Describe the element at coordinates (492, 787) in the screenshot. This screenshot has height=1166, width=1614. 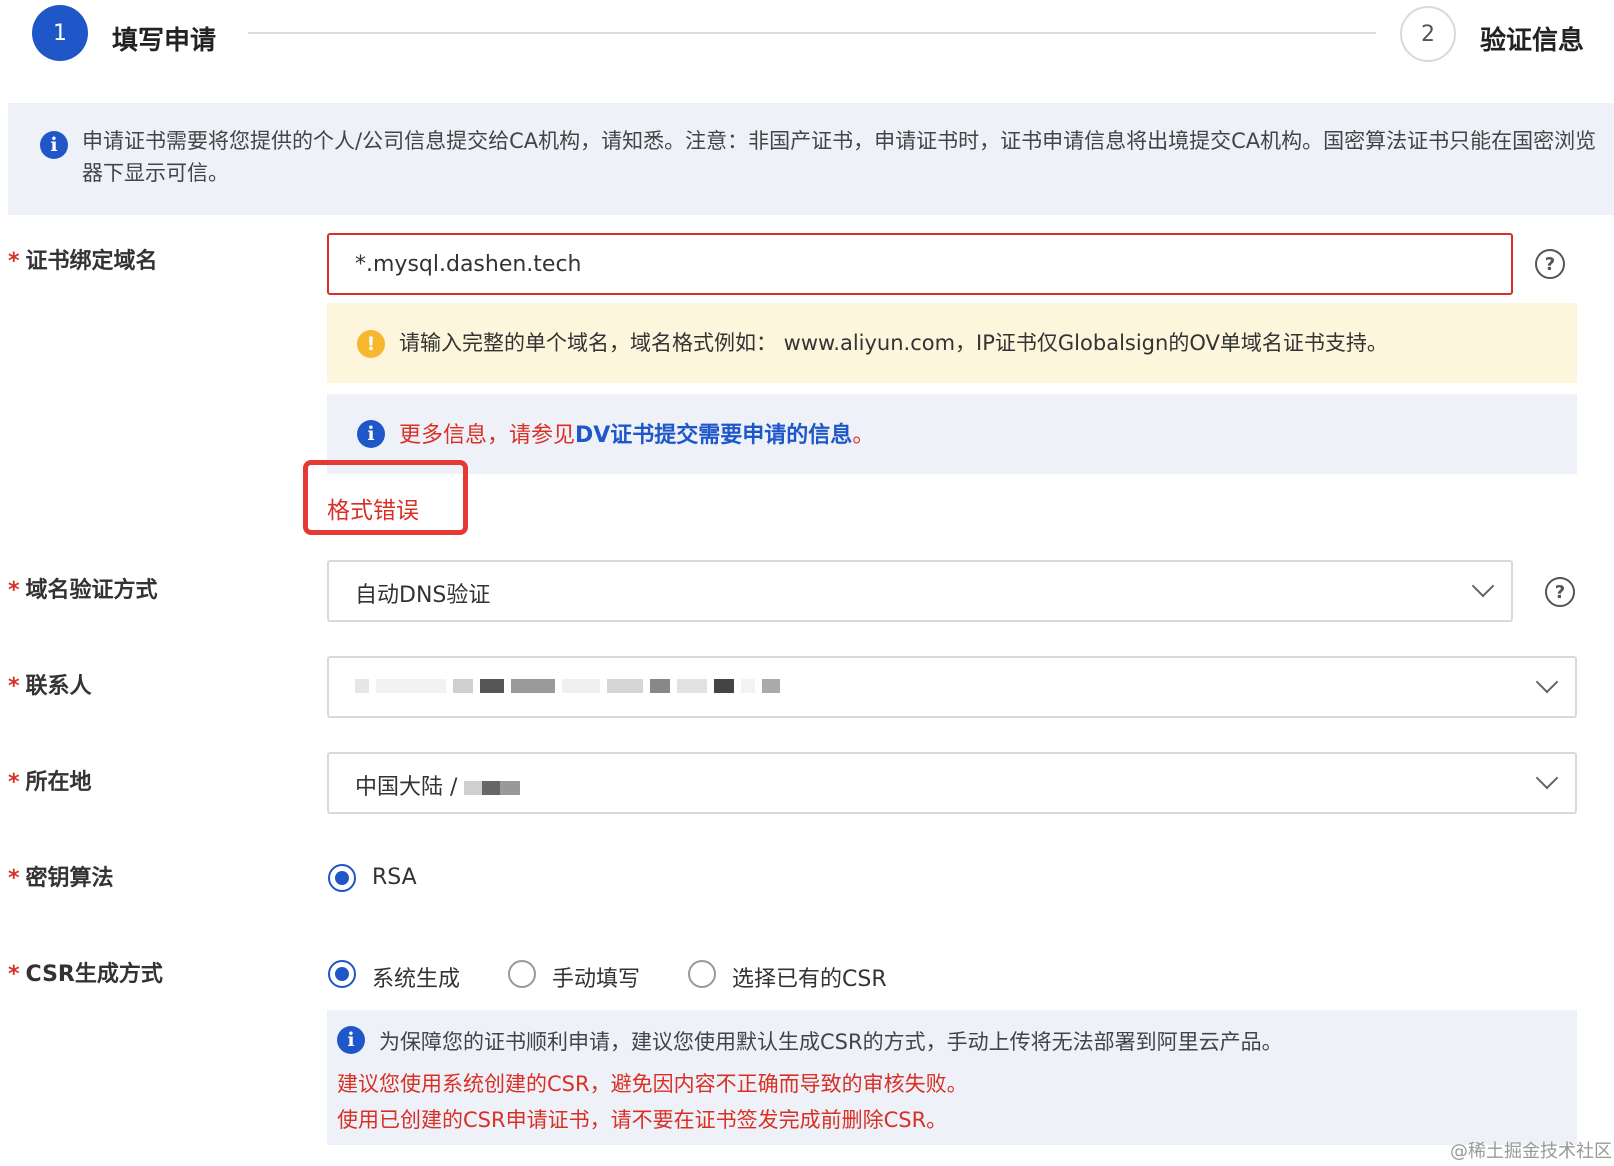
I see `location-redacted` at that location.